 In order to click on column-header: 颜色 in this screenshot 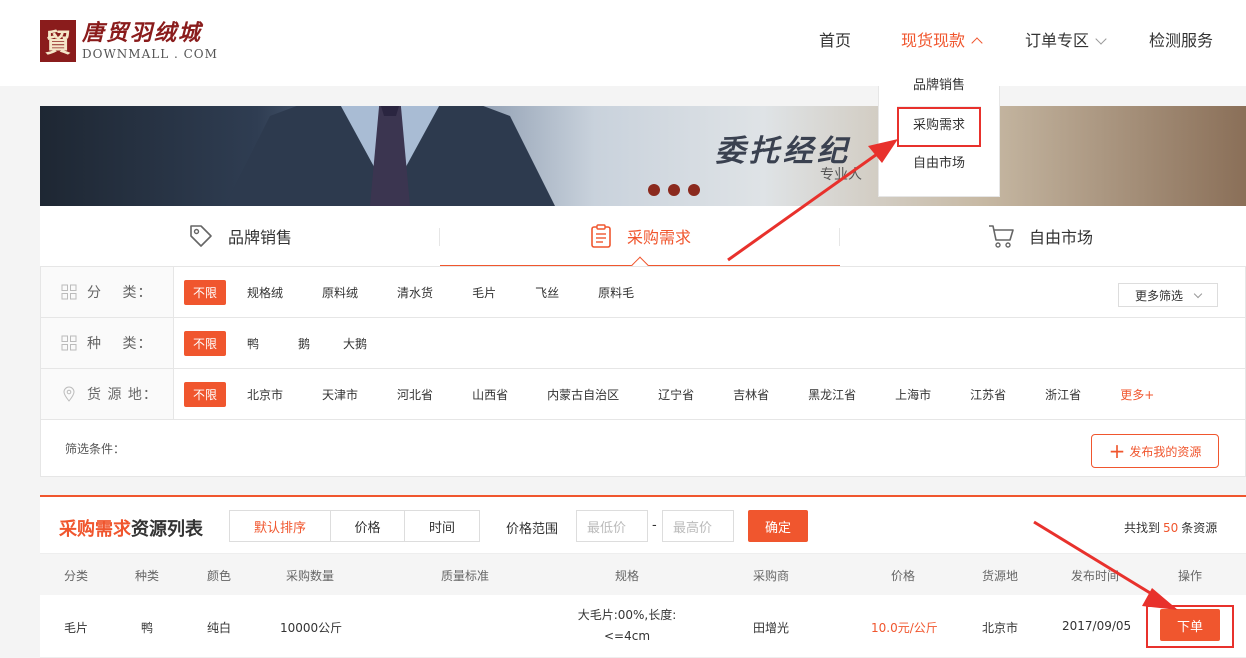, I will do `click(219, 576)`.